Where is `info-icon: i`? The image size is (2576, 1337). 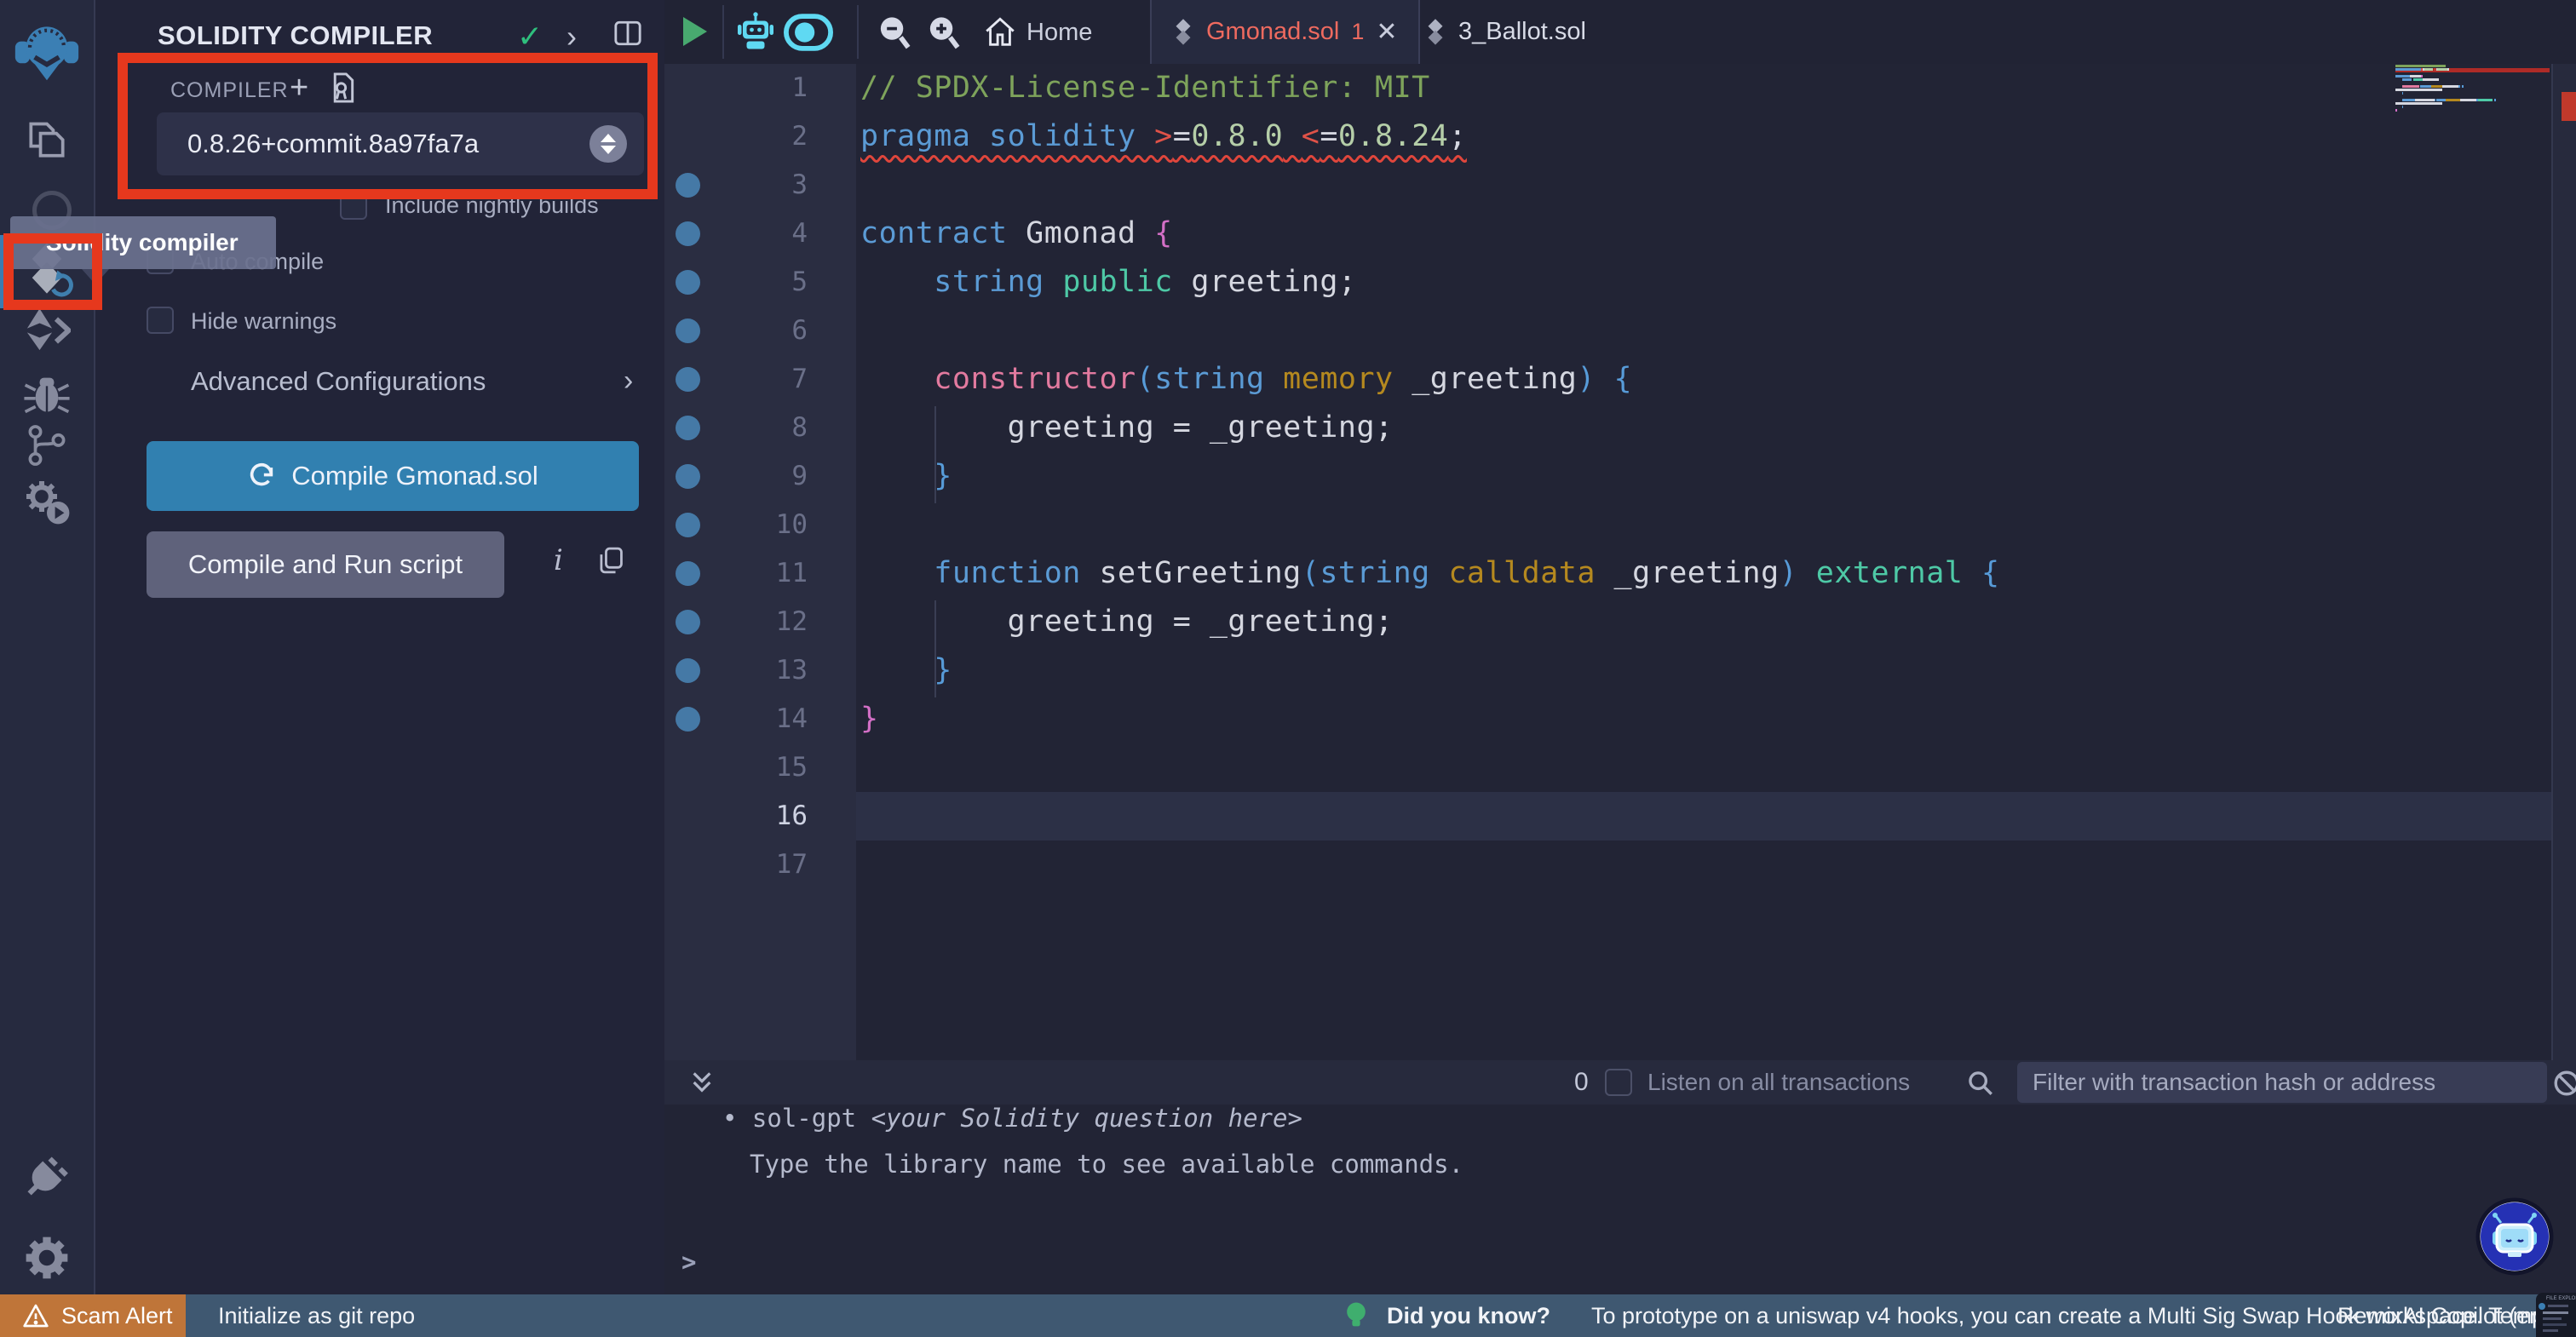 info-icon: i is located at coordinates (558, 560).